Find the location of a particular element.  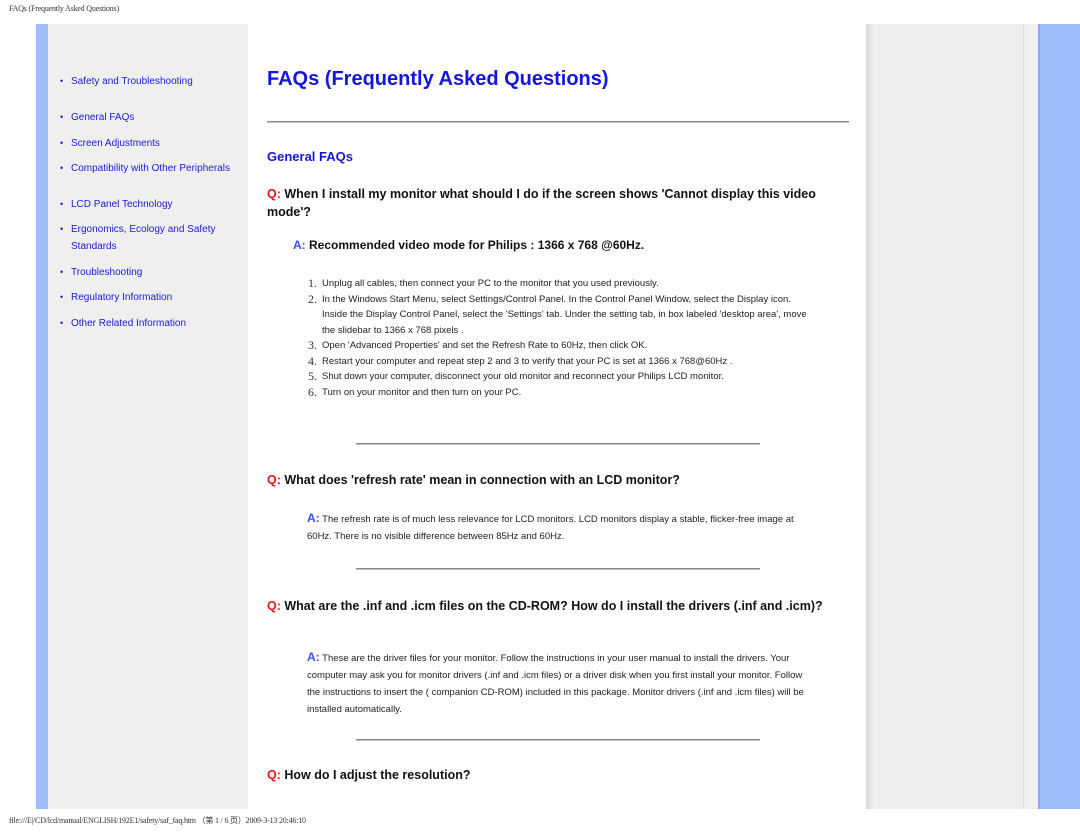

sidebar-link: Ergonomics, Ecology and Safety Standards is located at coordinates (143, 238).